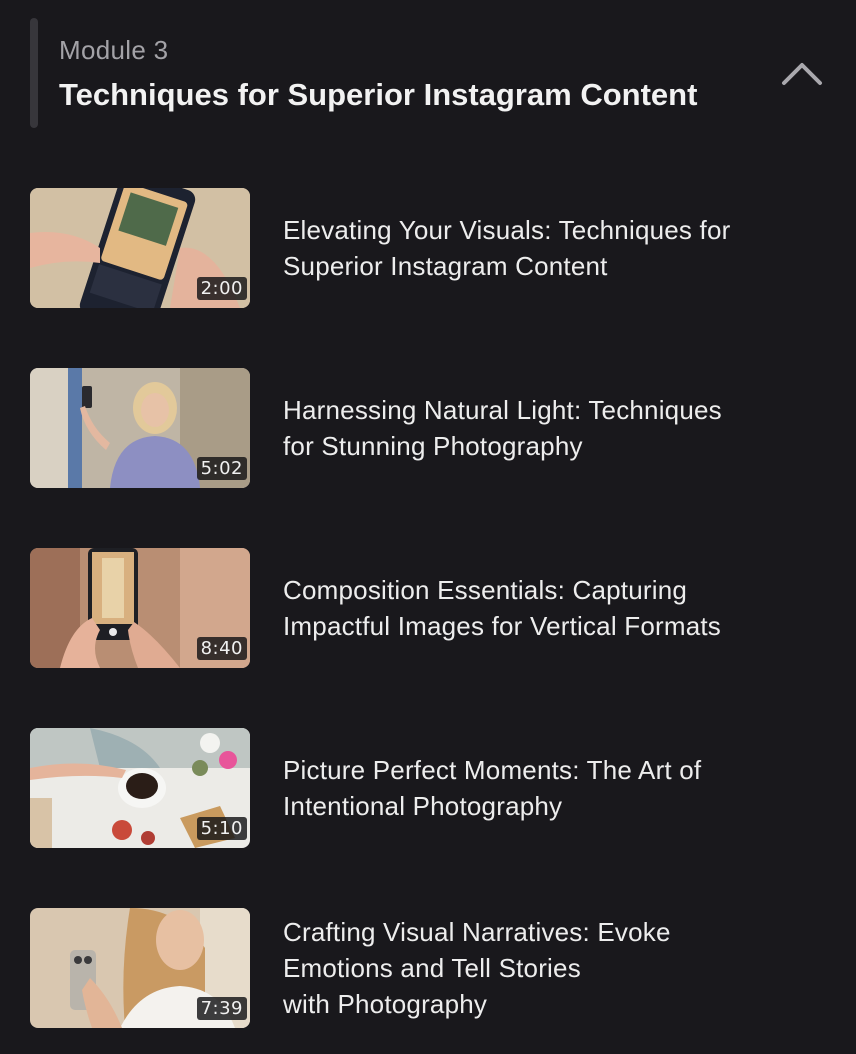  Describe the element at coordinates (445, 266) in the screenshot. I see `lesson-title-line: Superior Instagram Content` at that location.